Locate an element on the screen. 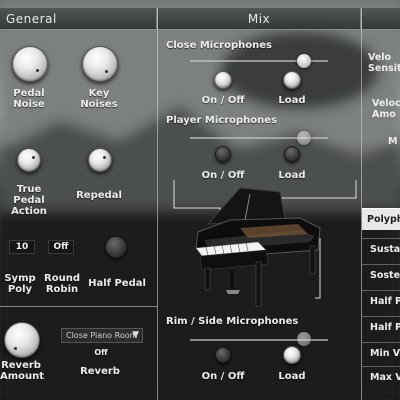 The image size is (400, 400). max-velocity-row: Max Ve is located at coordinates (381, 377).